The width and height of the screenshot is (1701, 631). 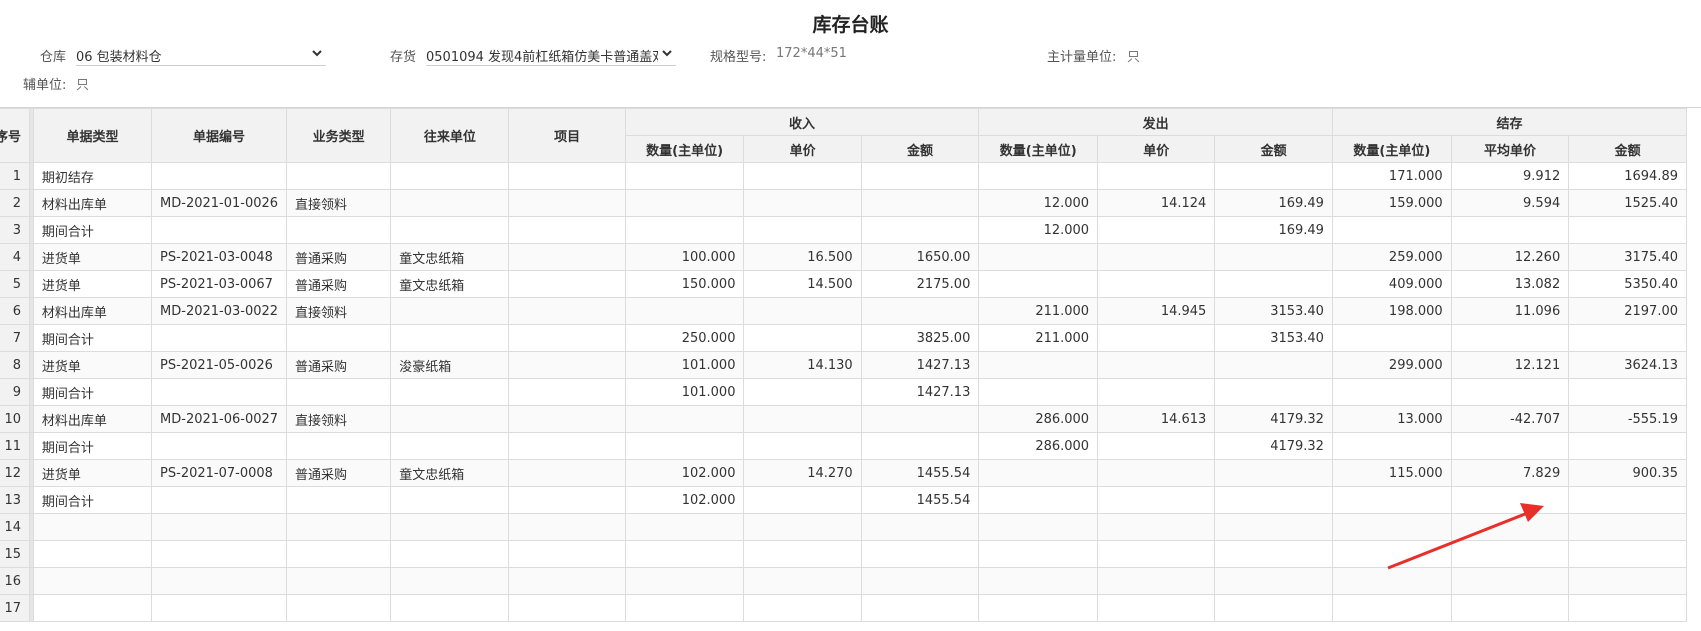 What do you see at coordinates (1627, 149) in the screenshot?
I see `header-bal-amount: 金额` at bounding box center [1627, 149].